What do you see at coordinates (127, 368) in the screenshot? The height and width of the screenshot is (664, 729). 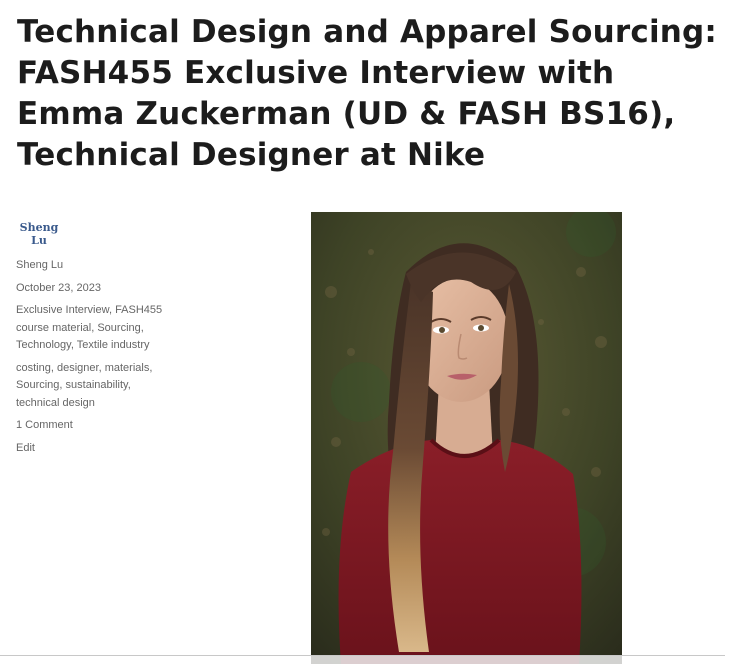 I see `tag-link: materials` at bounding box center [127, 368].